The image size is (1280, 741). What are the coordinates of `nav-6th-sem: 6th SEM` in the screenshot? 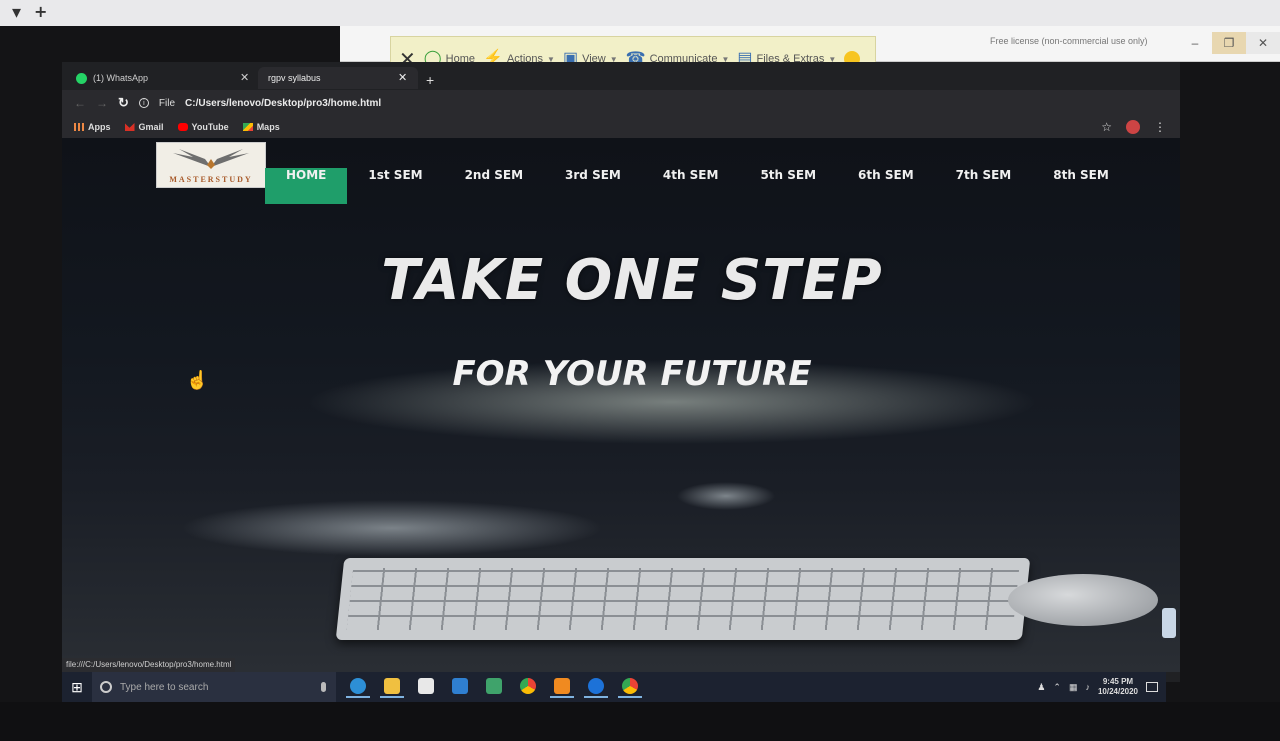 It's located at (886, 186).